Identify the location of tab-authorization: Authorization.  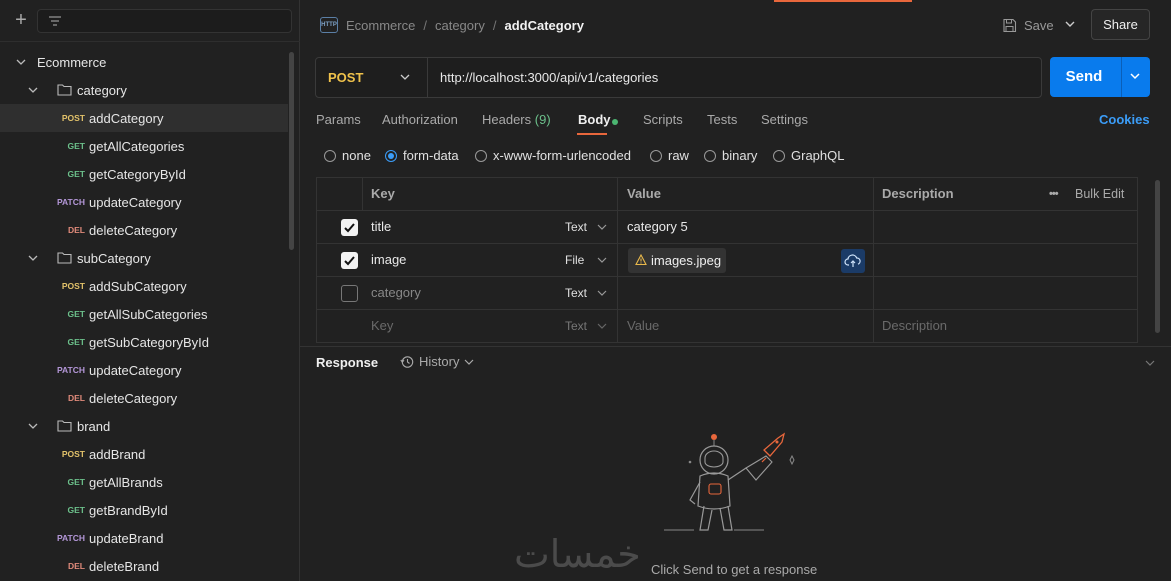
(420, 119).